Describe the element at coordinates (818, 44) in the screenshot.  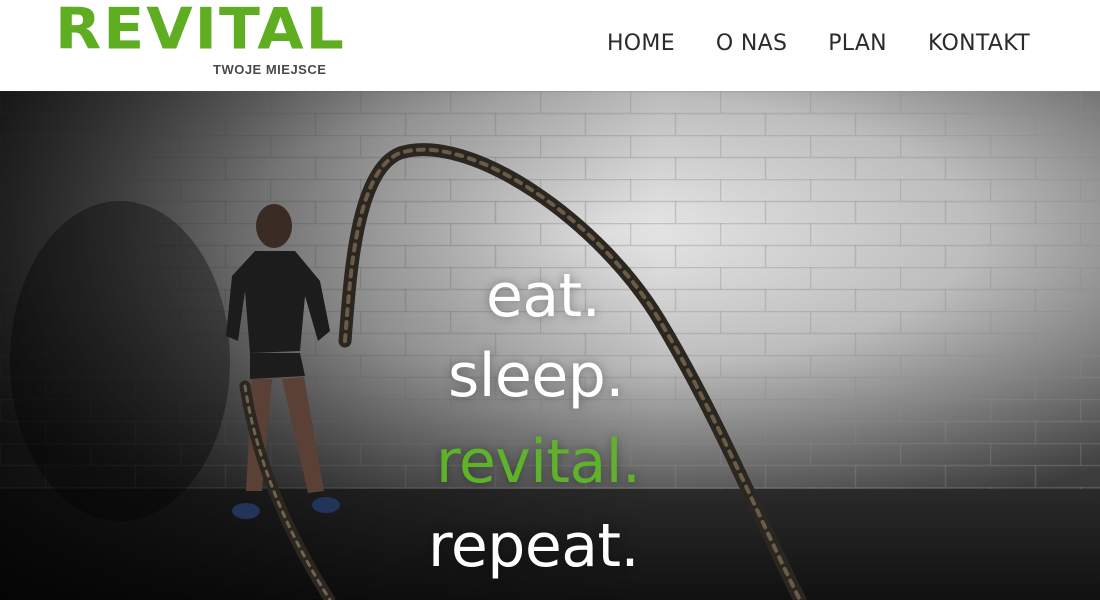
I see `main-nav: HOME O NAS PLAN KONTAKT` at that location.